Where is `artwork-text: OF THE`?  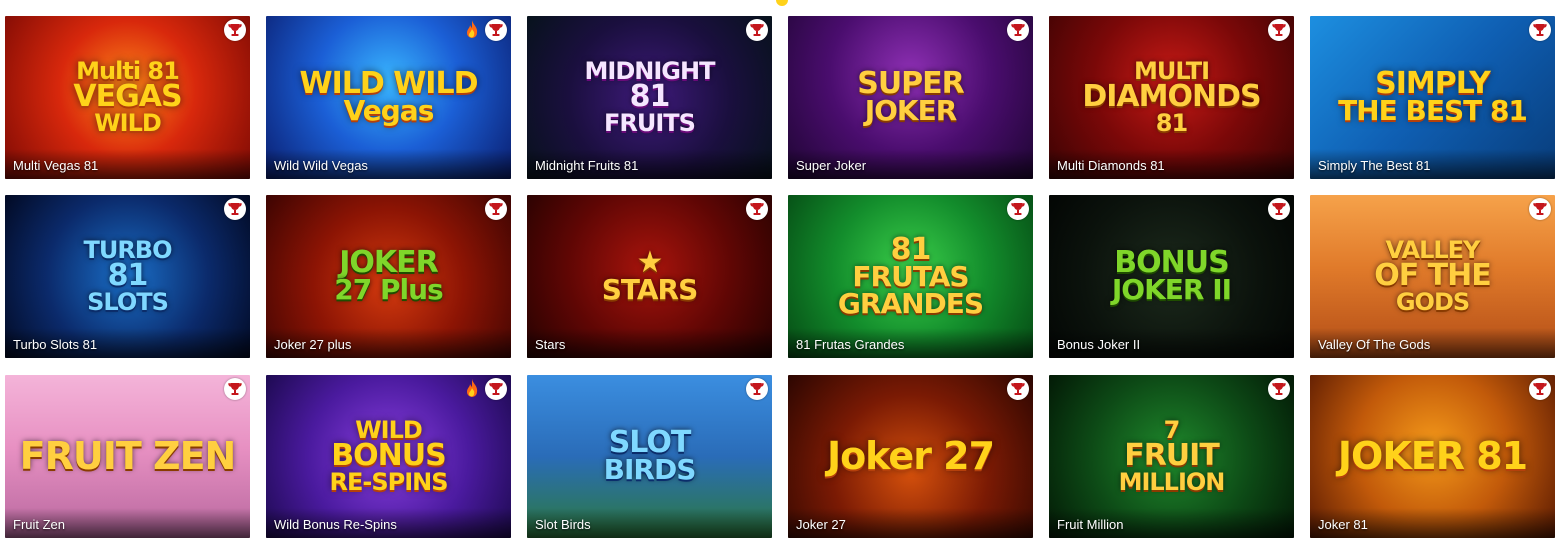 artwork-text: OF THE is located at coordinates (1433, 276).